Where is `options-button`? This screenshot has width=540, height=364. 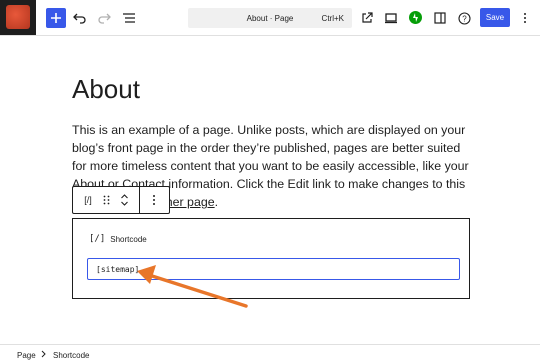
options-button is located at coordinates (525, 18).